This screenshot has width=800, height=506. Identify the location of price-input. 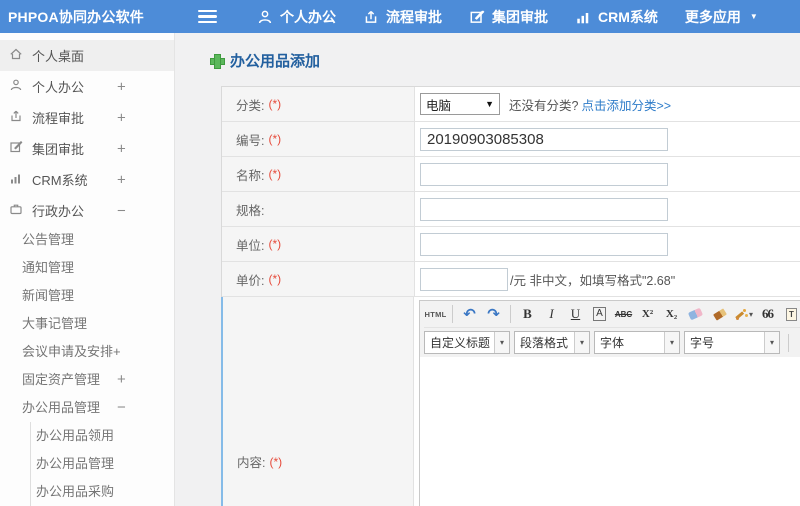
(464, 279).